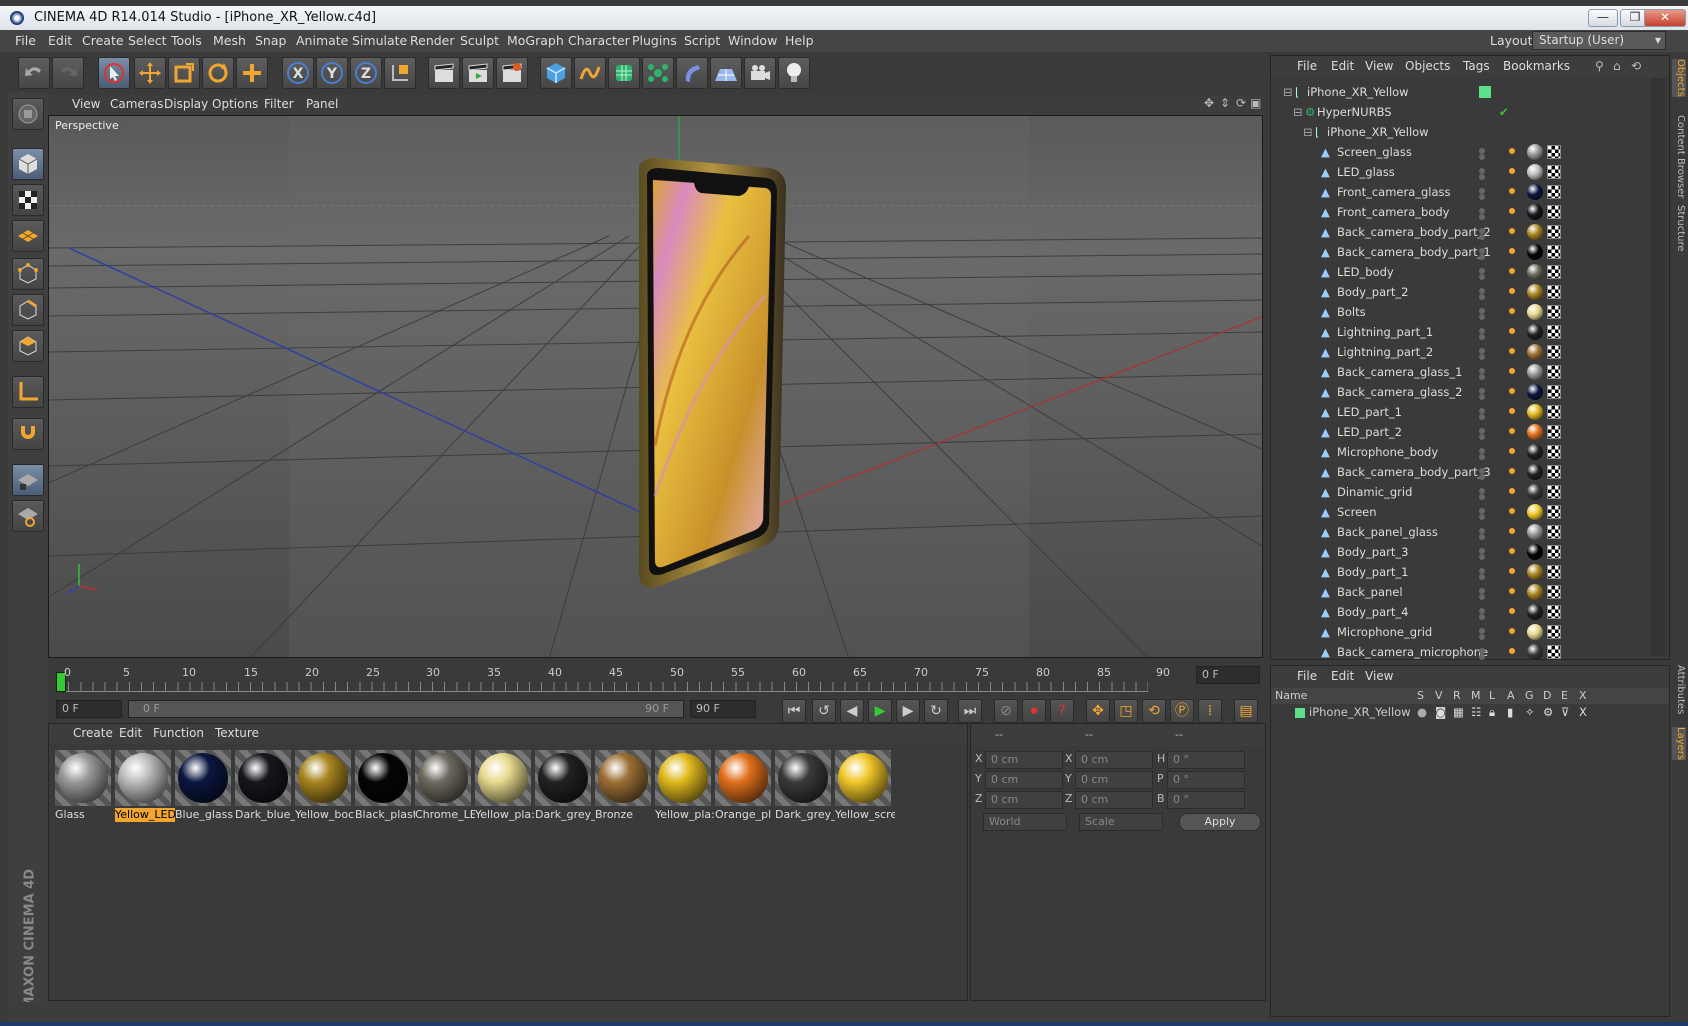 The height and width of the screenshot is (1026, 1688). I want to click on object-row-root: ⊟ ⌊ iPhone_XR_Yellow, so click(1461, 92).